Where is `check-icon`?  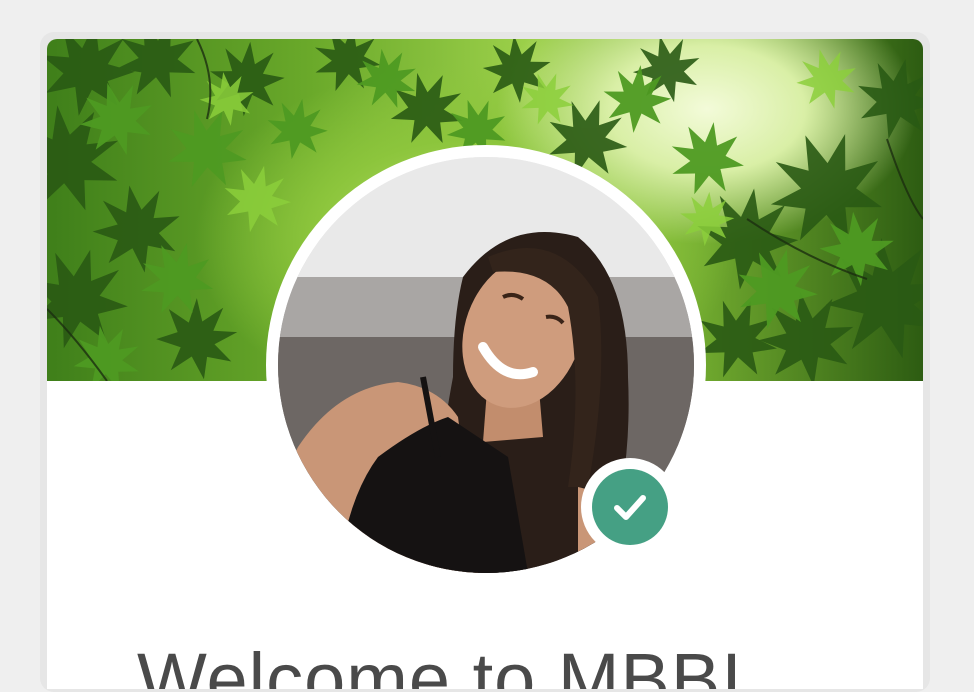 check-icon is located at coordinates (630, 507).